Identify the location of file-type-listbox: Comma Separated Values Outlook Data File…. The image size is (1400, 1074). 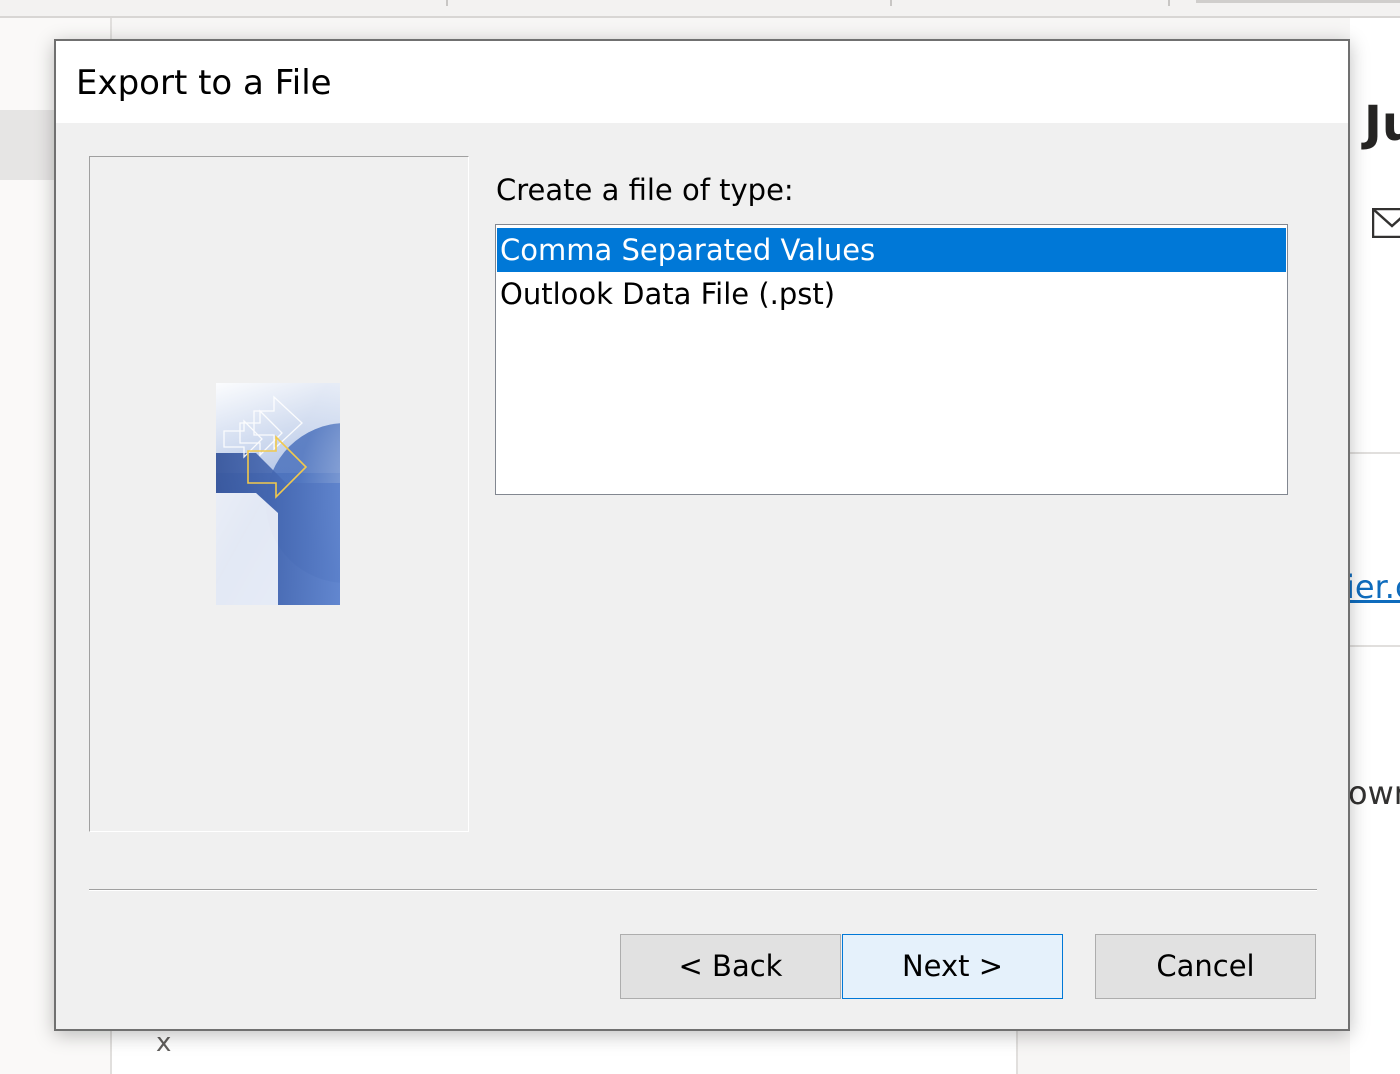
(891, 359).